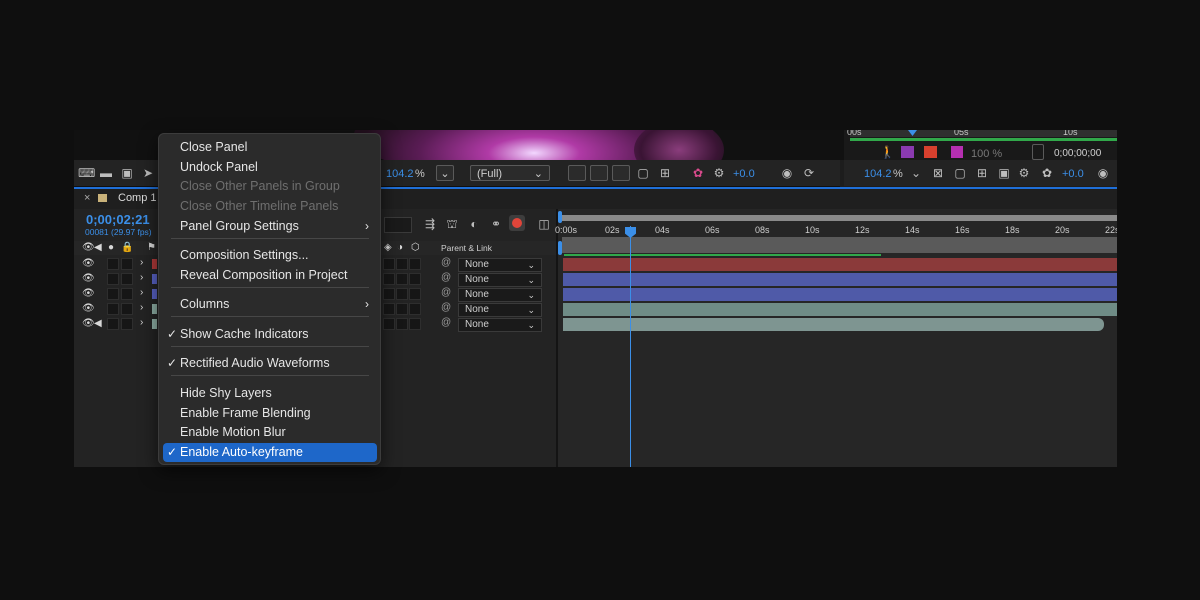  Describe the element at coordinates (270, 452) in the screenshot. I see `menu-item-enable-auto-keyframe: ✓ Enable Auto-keyframe` at that location.